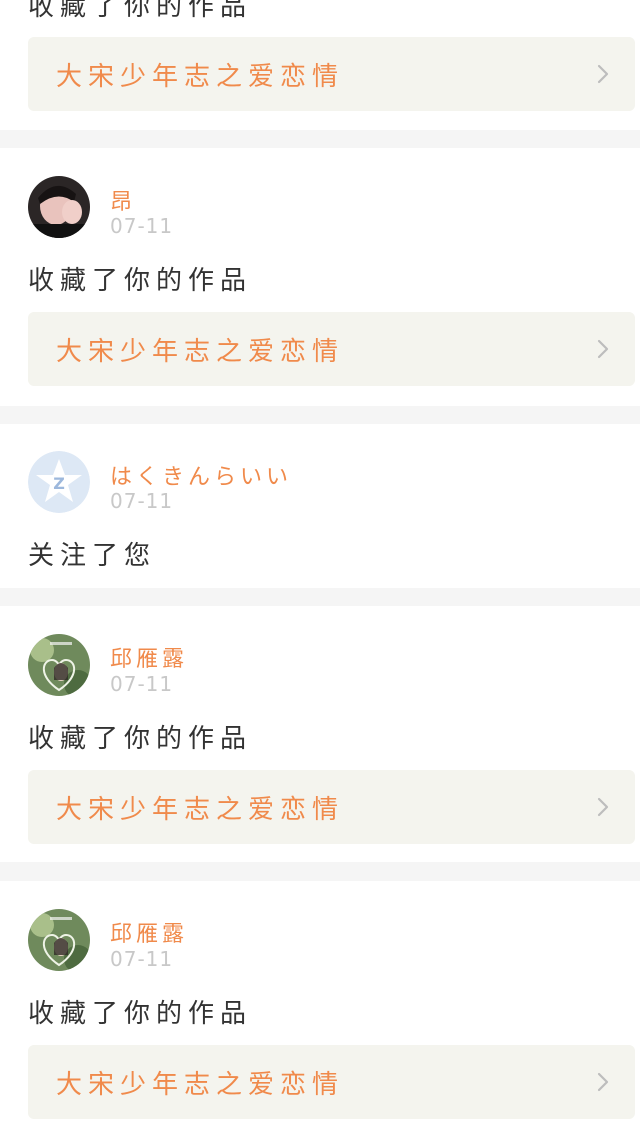 This screenshot has height=1139, width=640. I want to click on action-text: 关注了您, so click(92, 556).